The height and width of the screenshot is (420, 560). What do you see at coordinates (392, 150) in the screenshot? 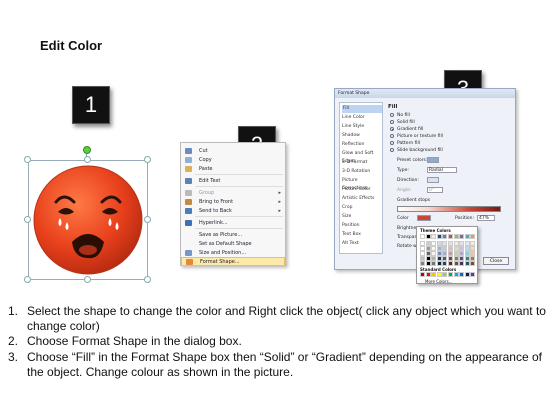
I see `radio-slide-background-fill` at bounding box center [392, 150].